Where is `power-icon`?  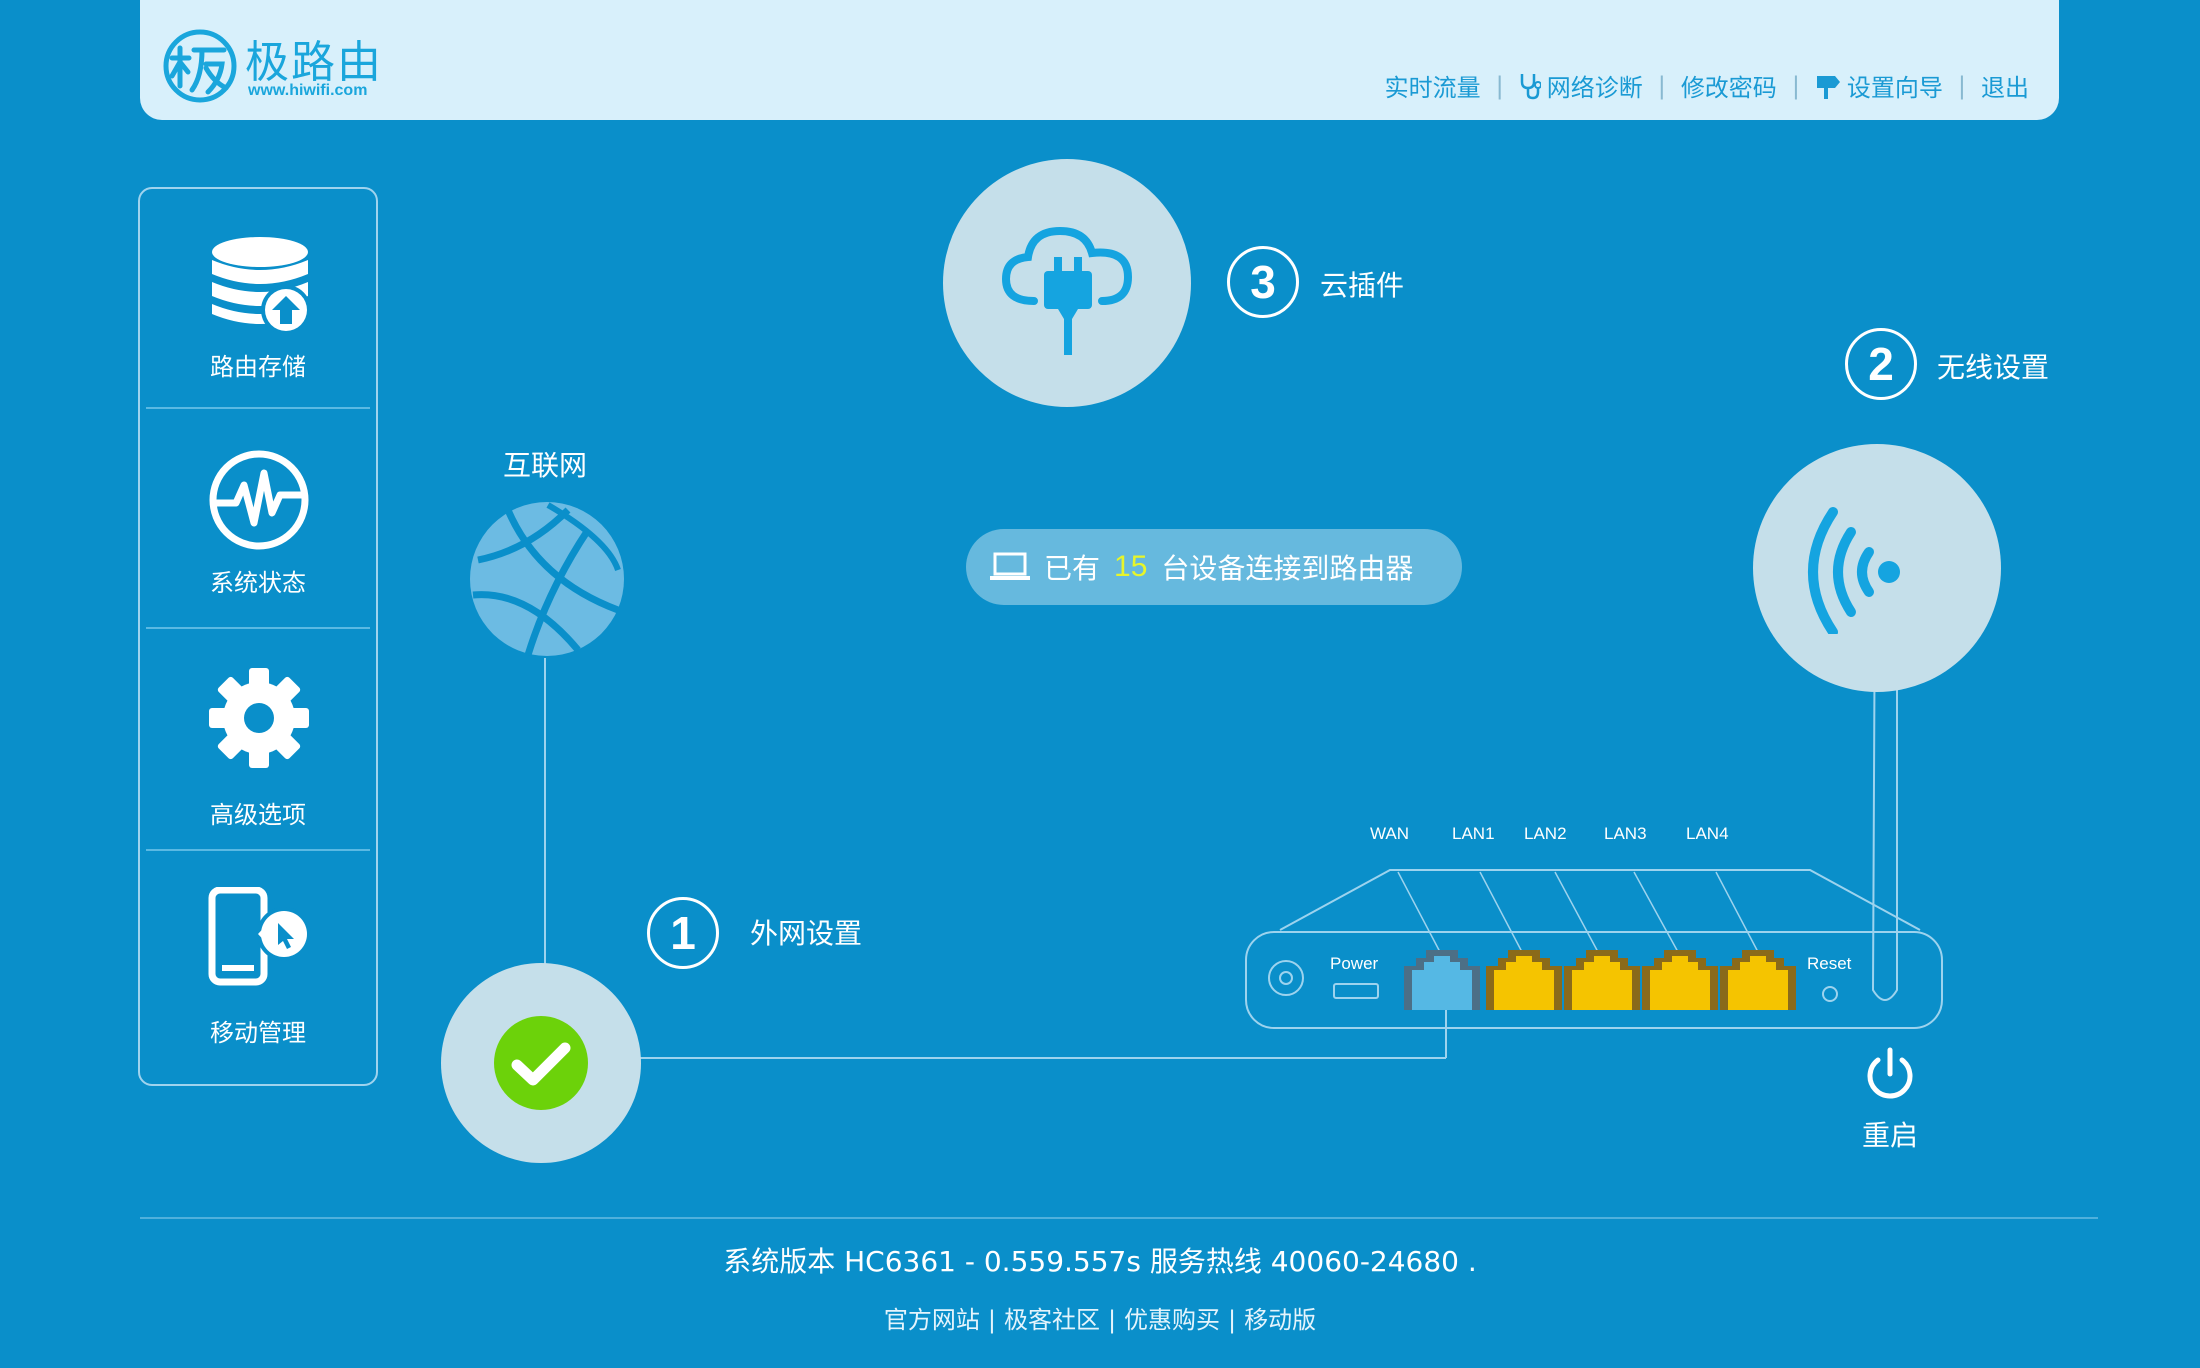
power-icon is located at coordinates (1890, 1073).